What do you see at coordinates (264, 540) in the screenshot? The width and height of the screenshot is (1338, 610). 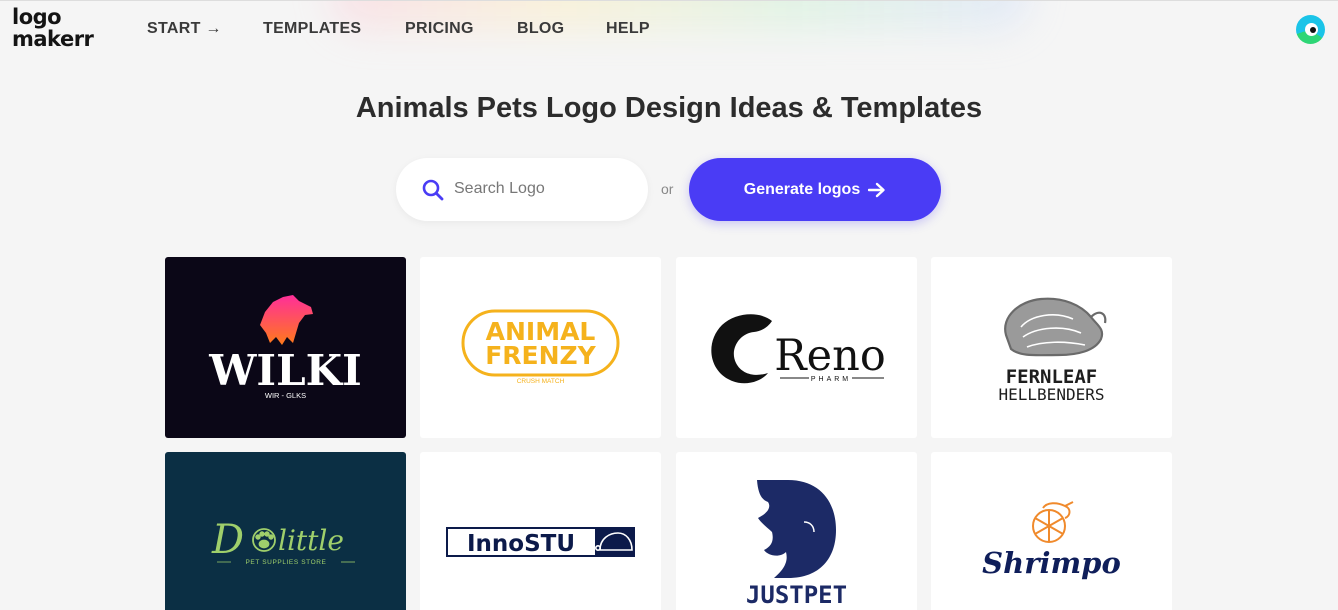 I see `paw-icon` at bounding box center [264, 540].